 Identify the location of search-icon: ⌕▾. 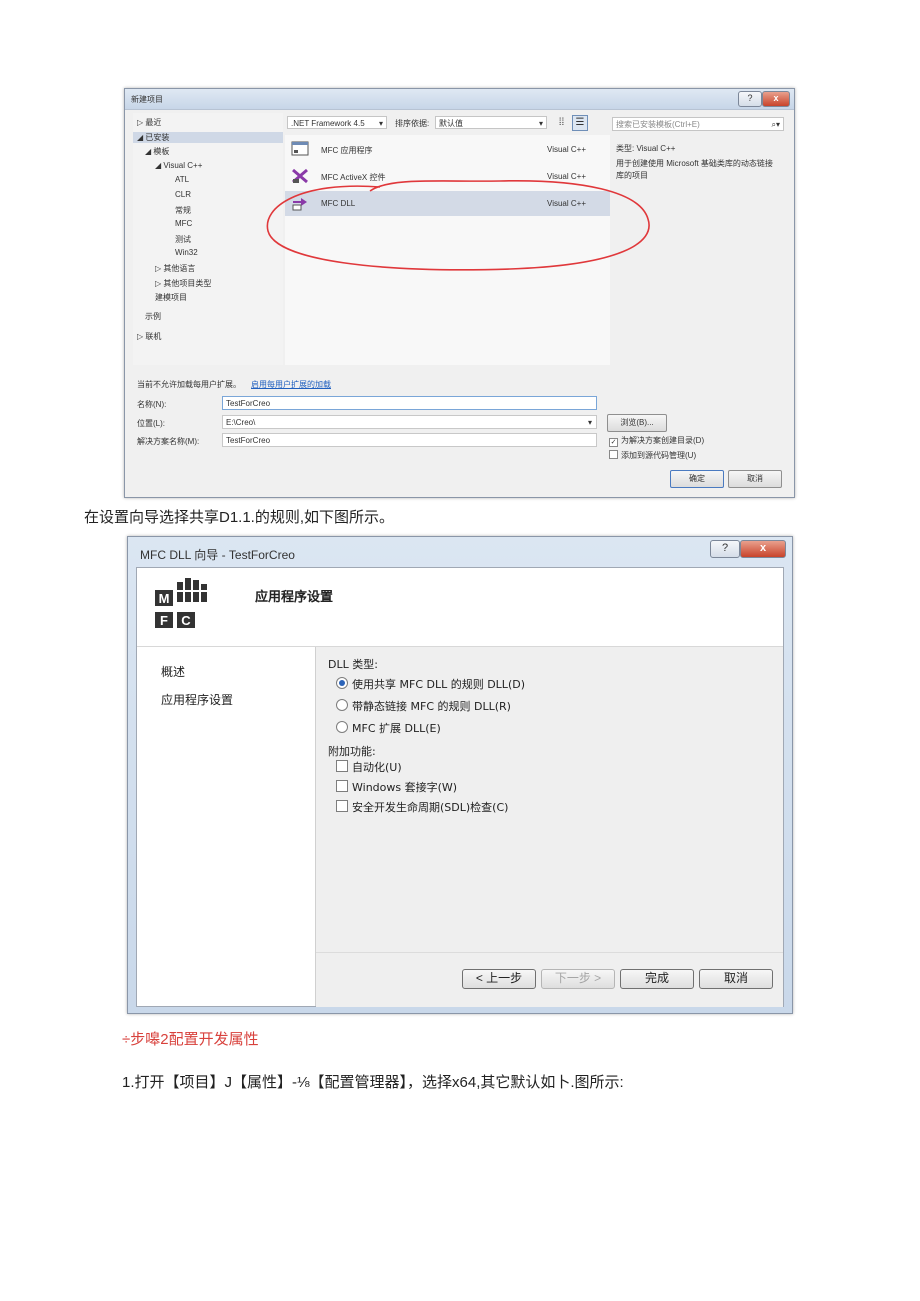
(776, 124).